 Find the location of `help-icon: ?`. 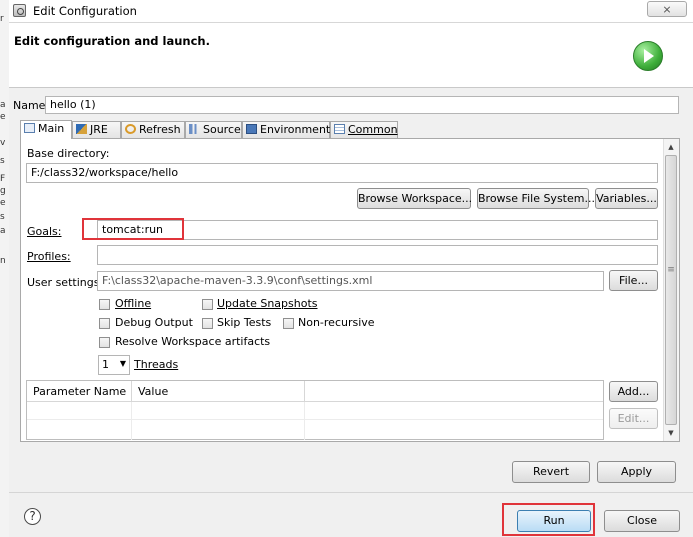

help-icon: ? is located at coordinates (32, 516).